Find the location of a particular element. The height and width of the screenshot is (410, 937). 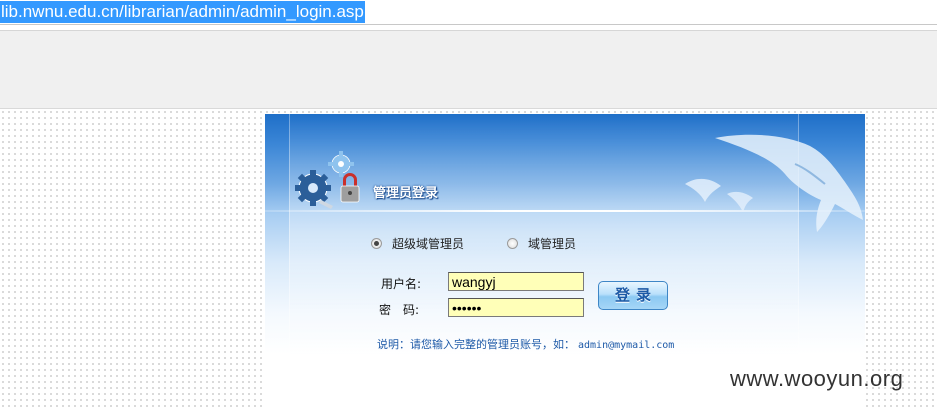

username-label: 用户名: is located at coordinates (401, 284).